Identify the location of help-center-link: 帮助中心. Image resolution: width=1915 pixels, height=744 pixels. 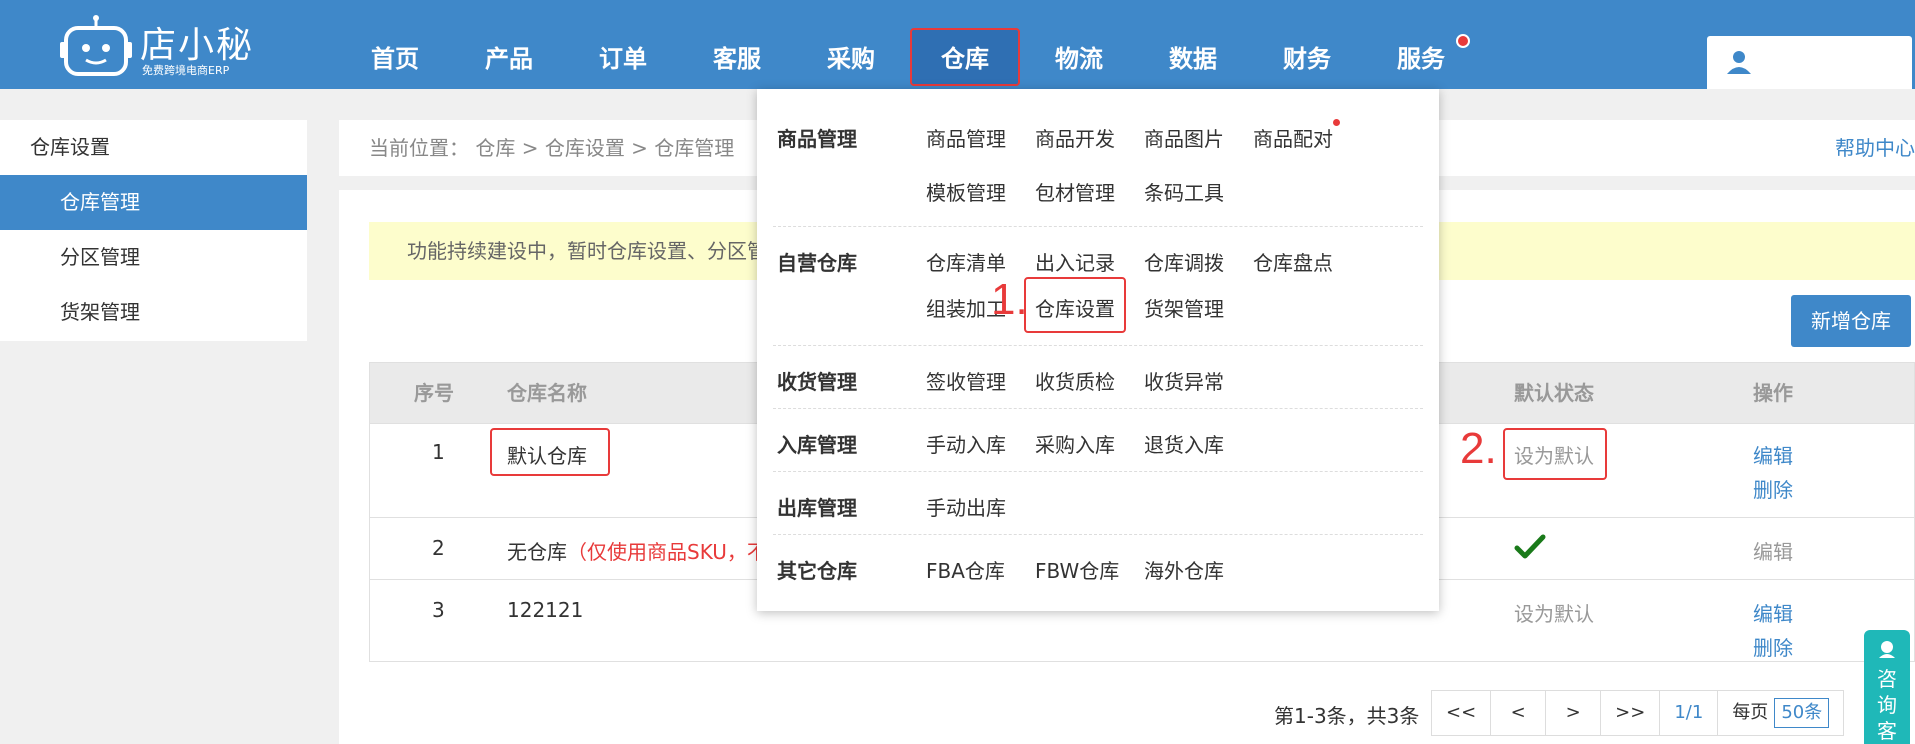
(1875, 148).